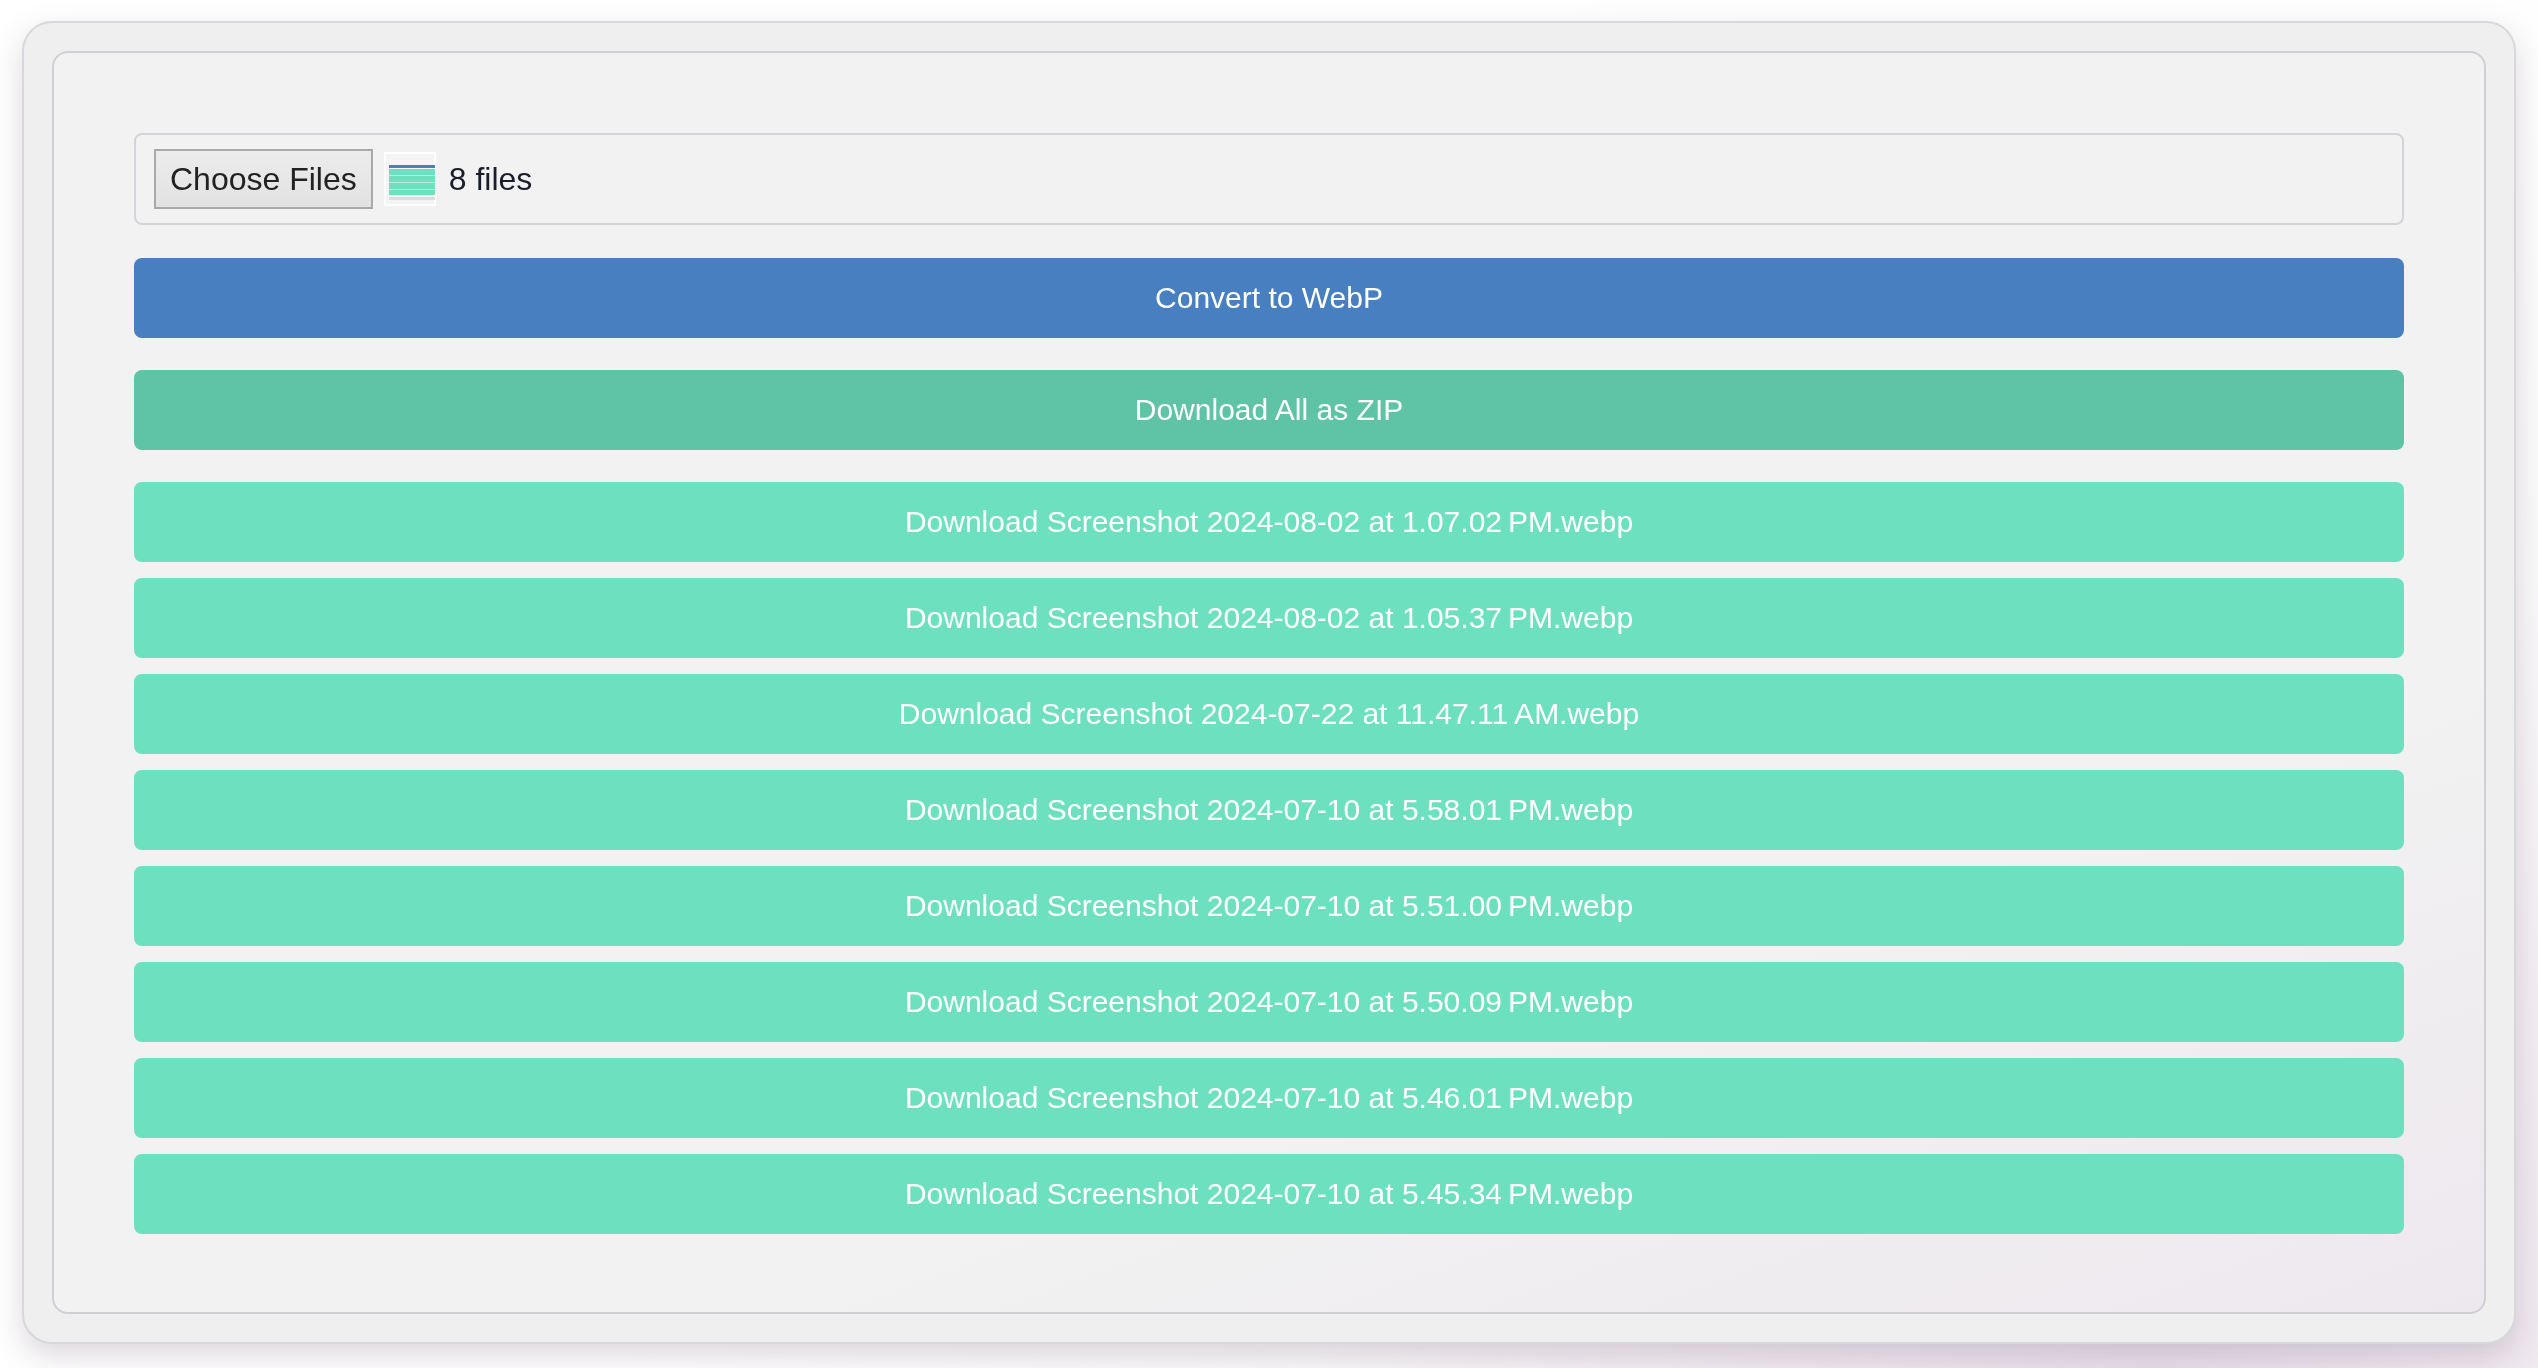 The height and width of the screenshot is (1368, 2538). What do you see at coordinates (490, 179) in the screenshot?
I see `file-count: 8 files` at bounding box center [490, 179].